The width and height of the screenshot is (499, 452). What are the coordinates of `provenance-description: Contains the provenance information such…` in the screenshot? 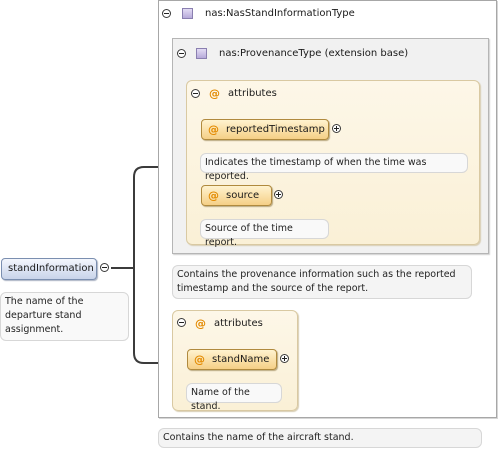 It's located at (322, 282).